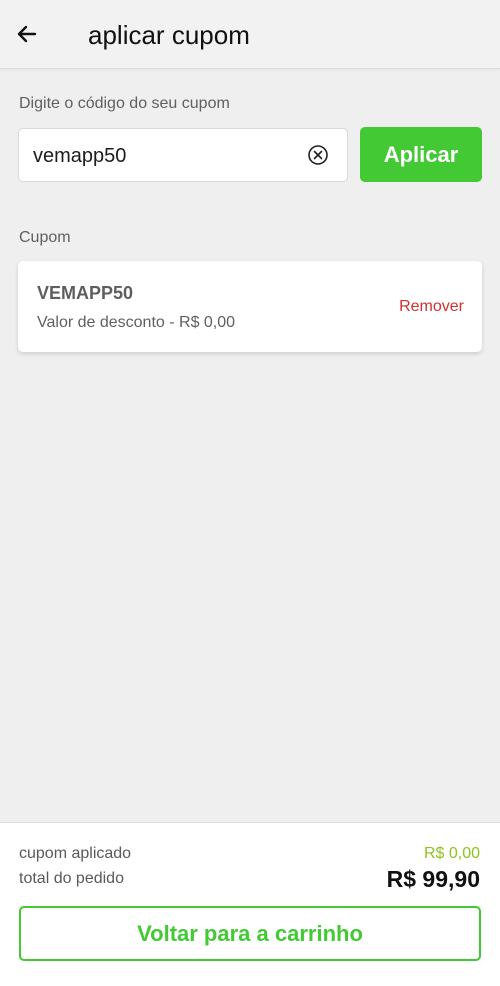 Image resolution: width=500 pixels, height=986 pixels. I want to click on coupon-input-container, so click(183, 155).